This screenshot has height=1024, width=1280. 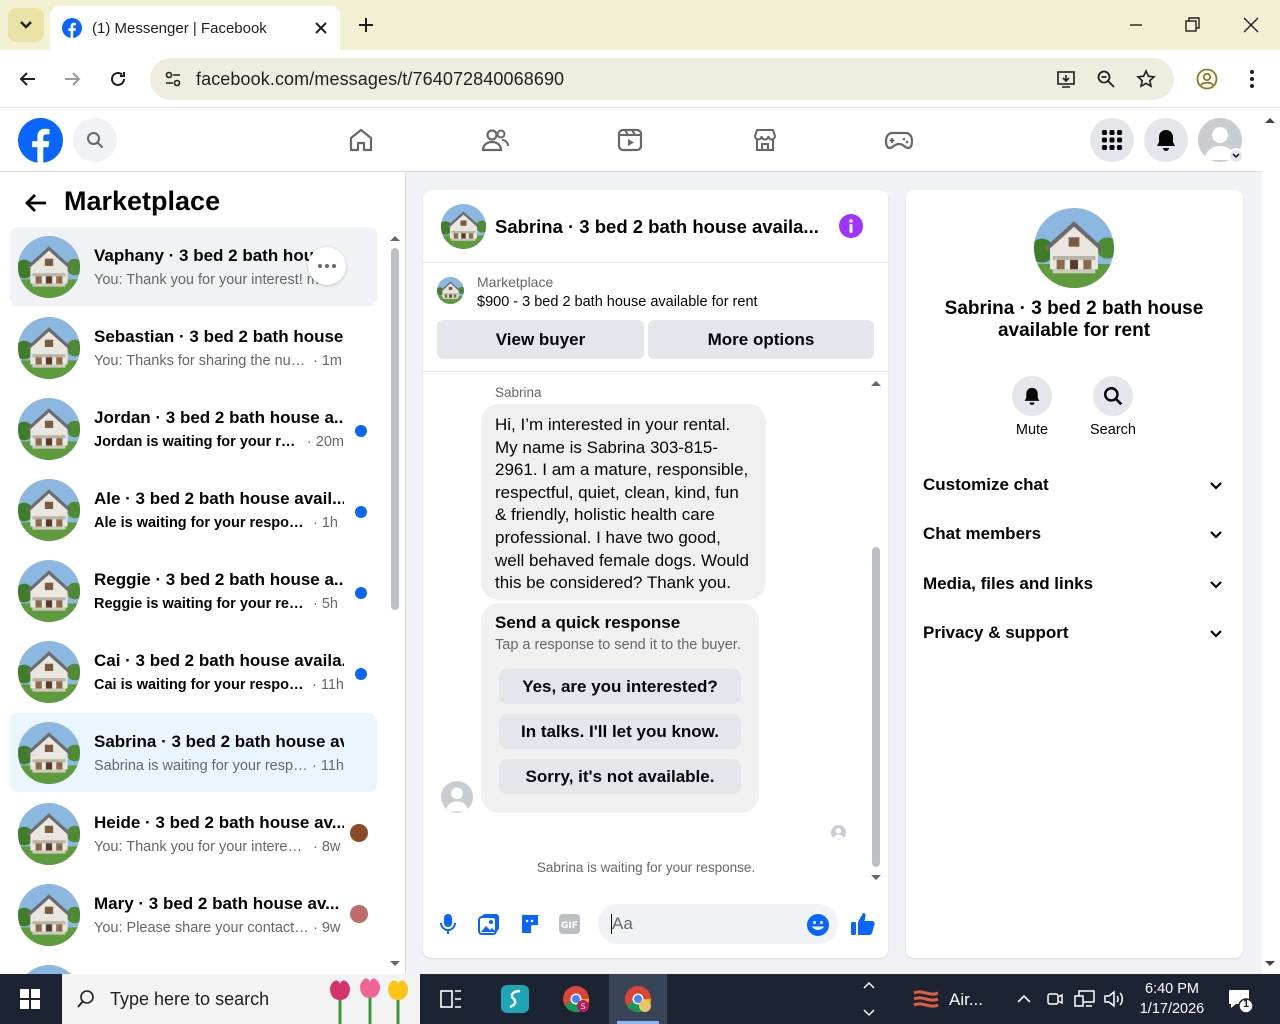 I want to click on task-view-icon, so click(x=451, y=999).